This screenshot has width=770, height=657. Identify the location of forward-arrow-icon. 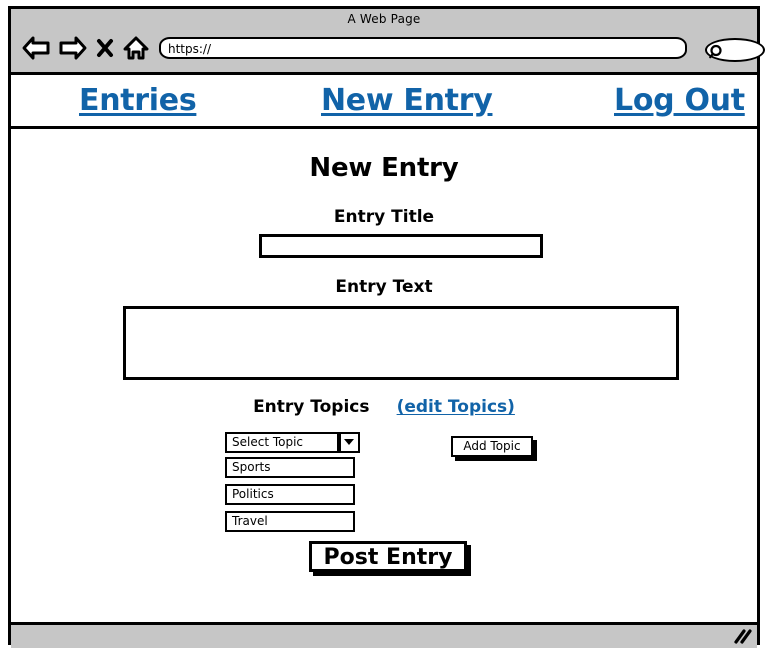
(73, 48).